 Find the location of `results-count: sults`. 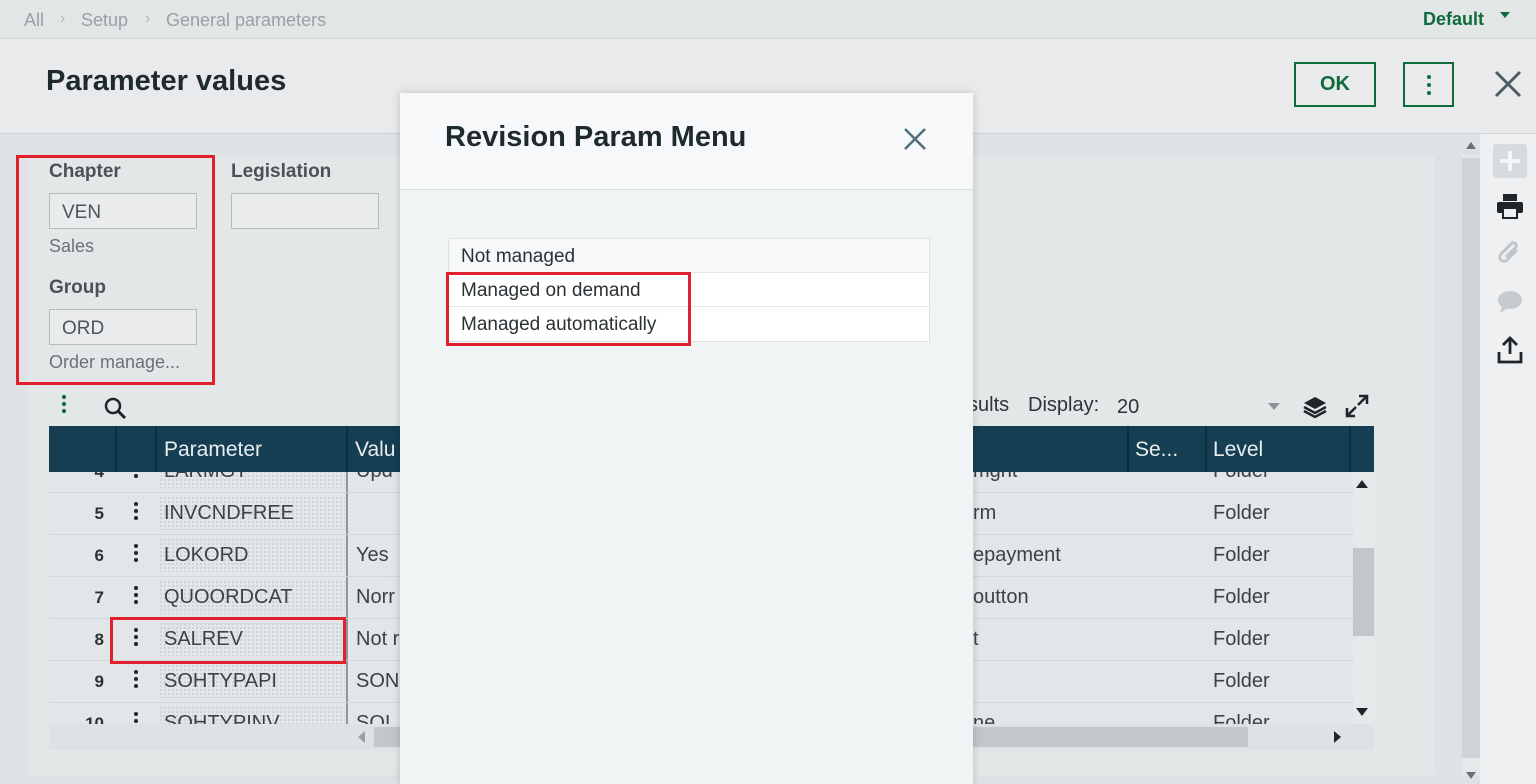

results-count: sults is located at coordinates (989, 405).